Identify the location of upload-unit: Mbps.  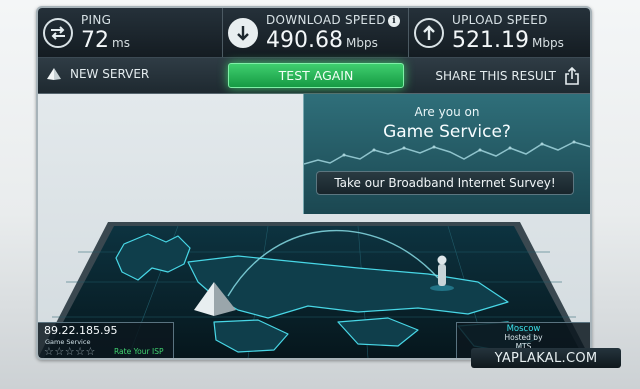
(547, 42).